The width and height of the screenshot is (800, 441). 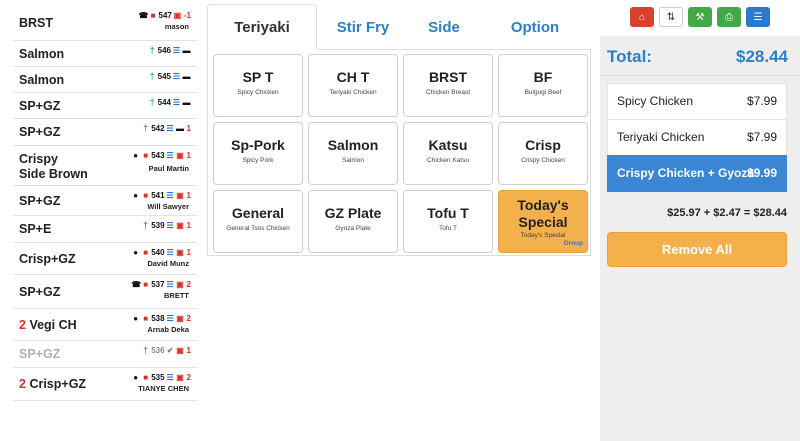 What do you see at coordinates (158, 377) in the screenshot?
I see `order-number: 535` at bounding box center [158, 377].